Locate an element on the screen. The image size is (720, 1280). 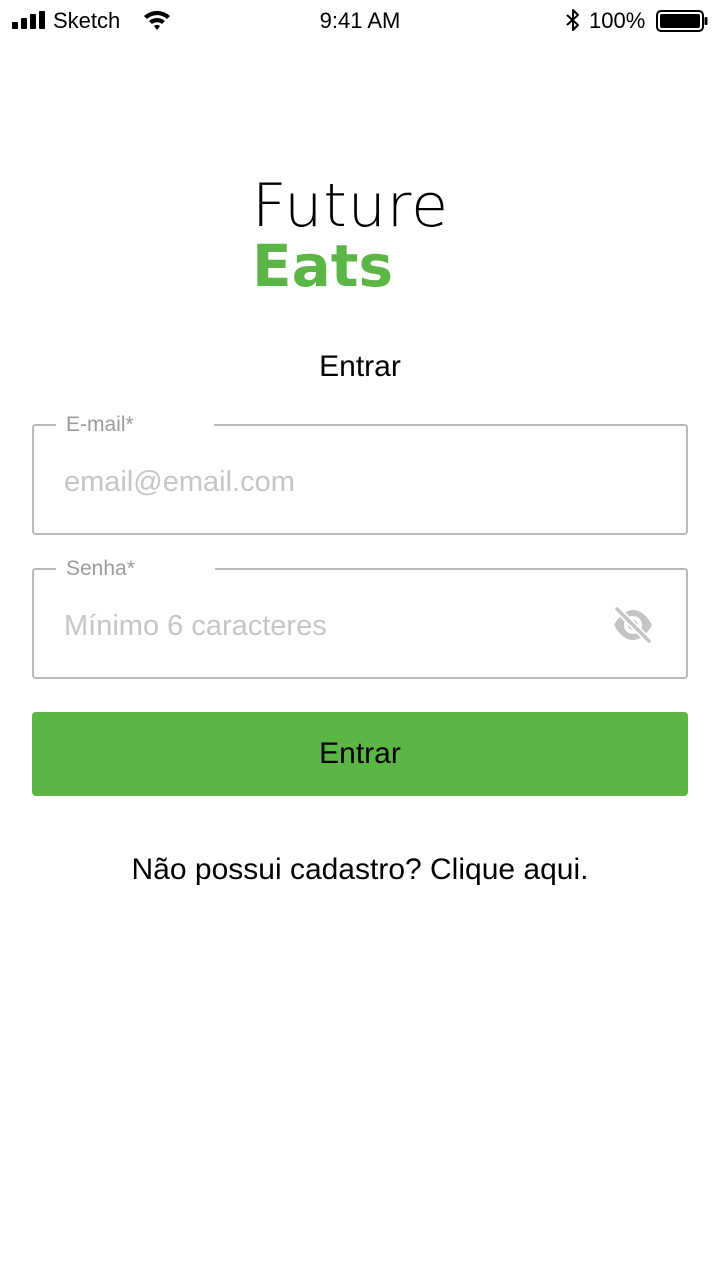
battery-percent: 100% is located at coordinates (617, 20).